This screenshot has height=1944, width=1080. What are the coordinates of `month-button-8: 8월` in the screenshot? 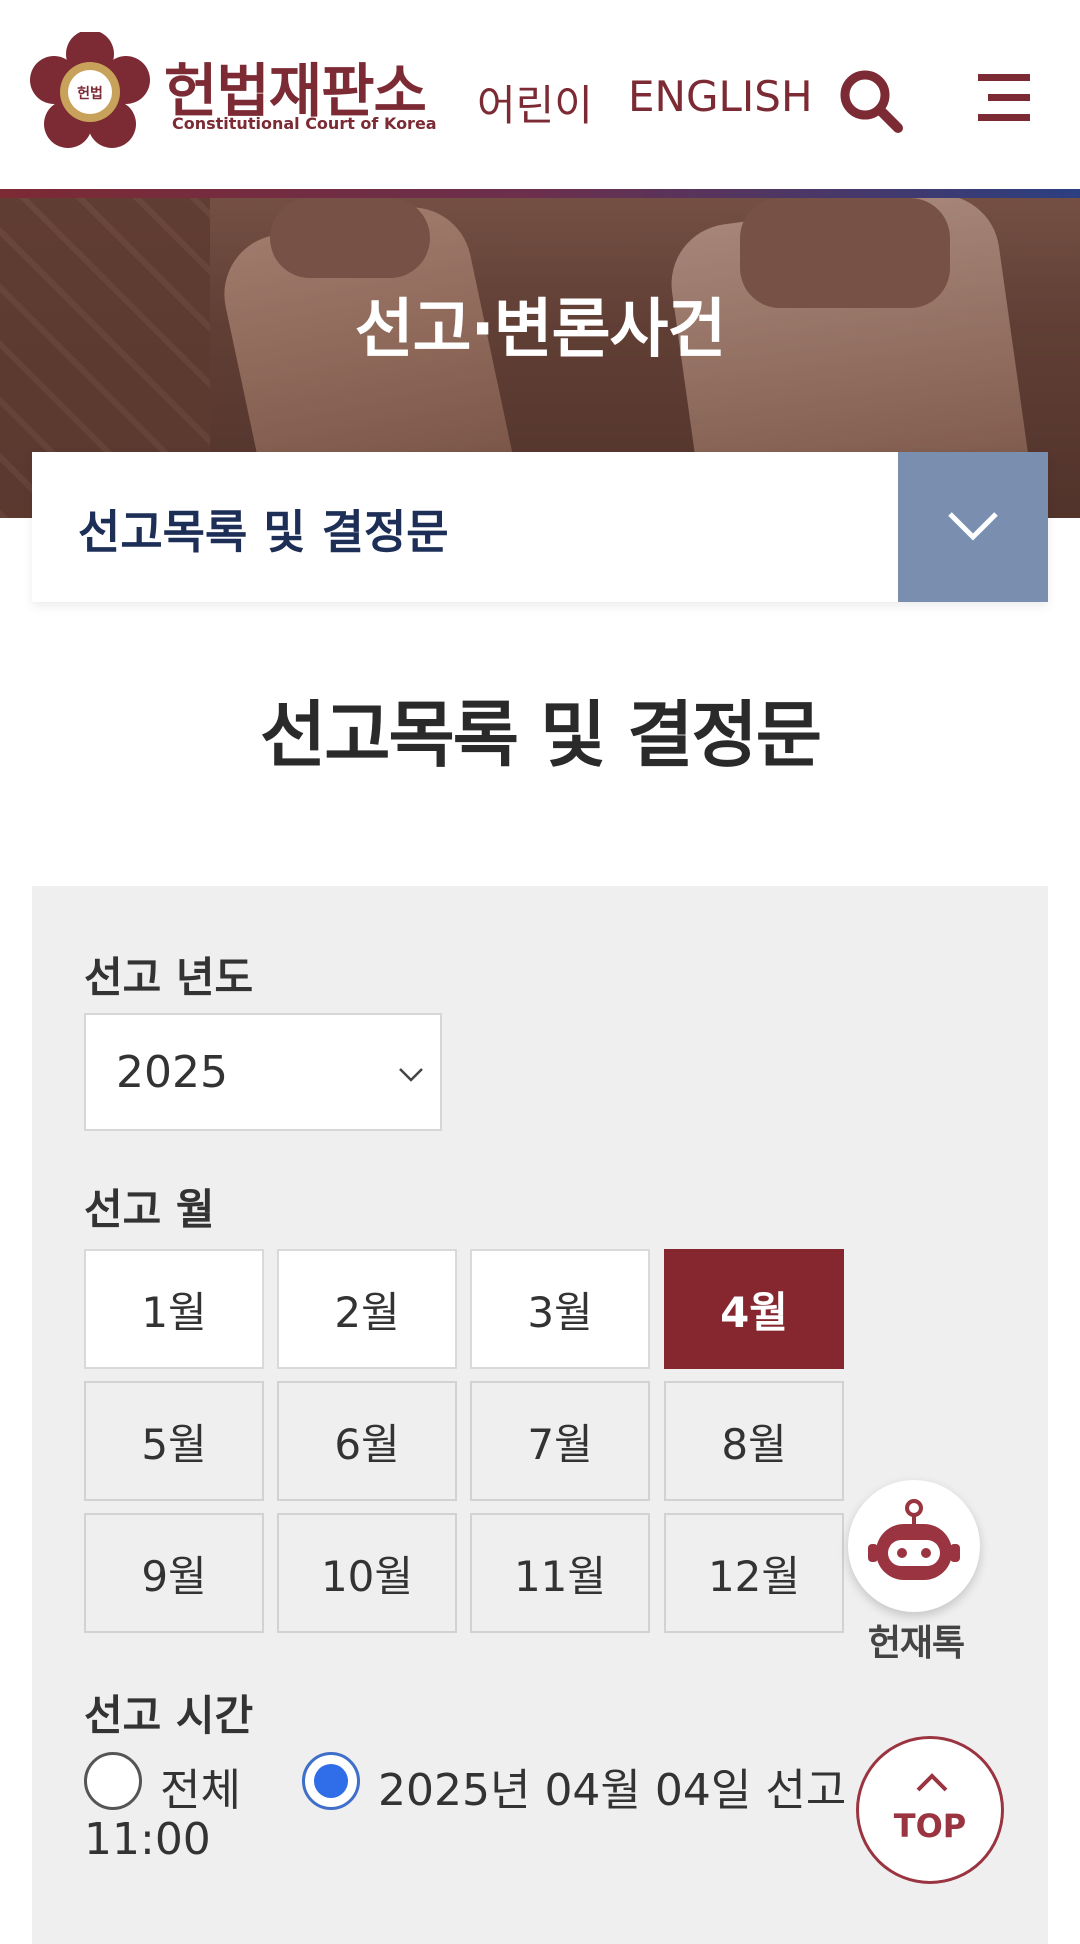 It's located at (754, 1441).